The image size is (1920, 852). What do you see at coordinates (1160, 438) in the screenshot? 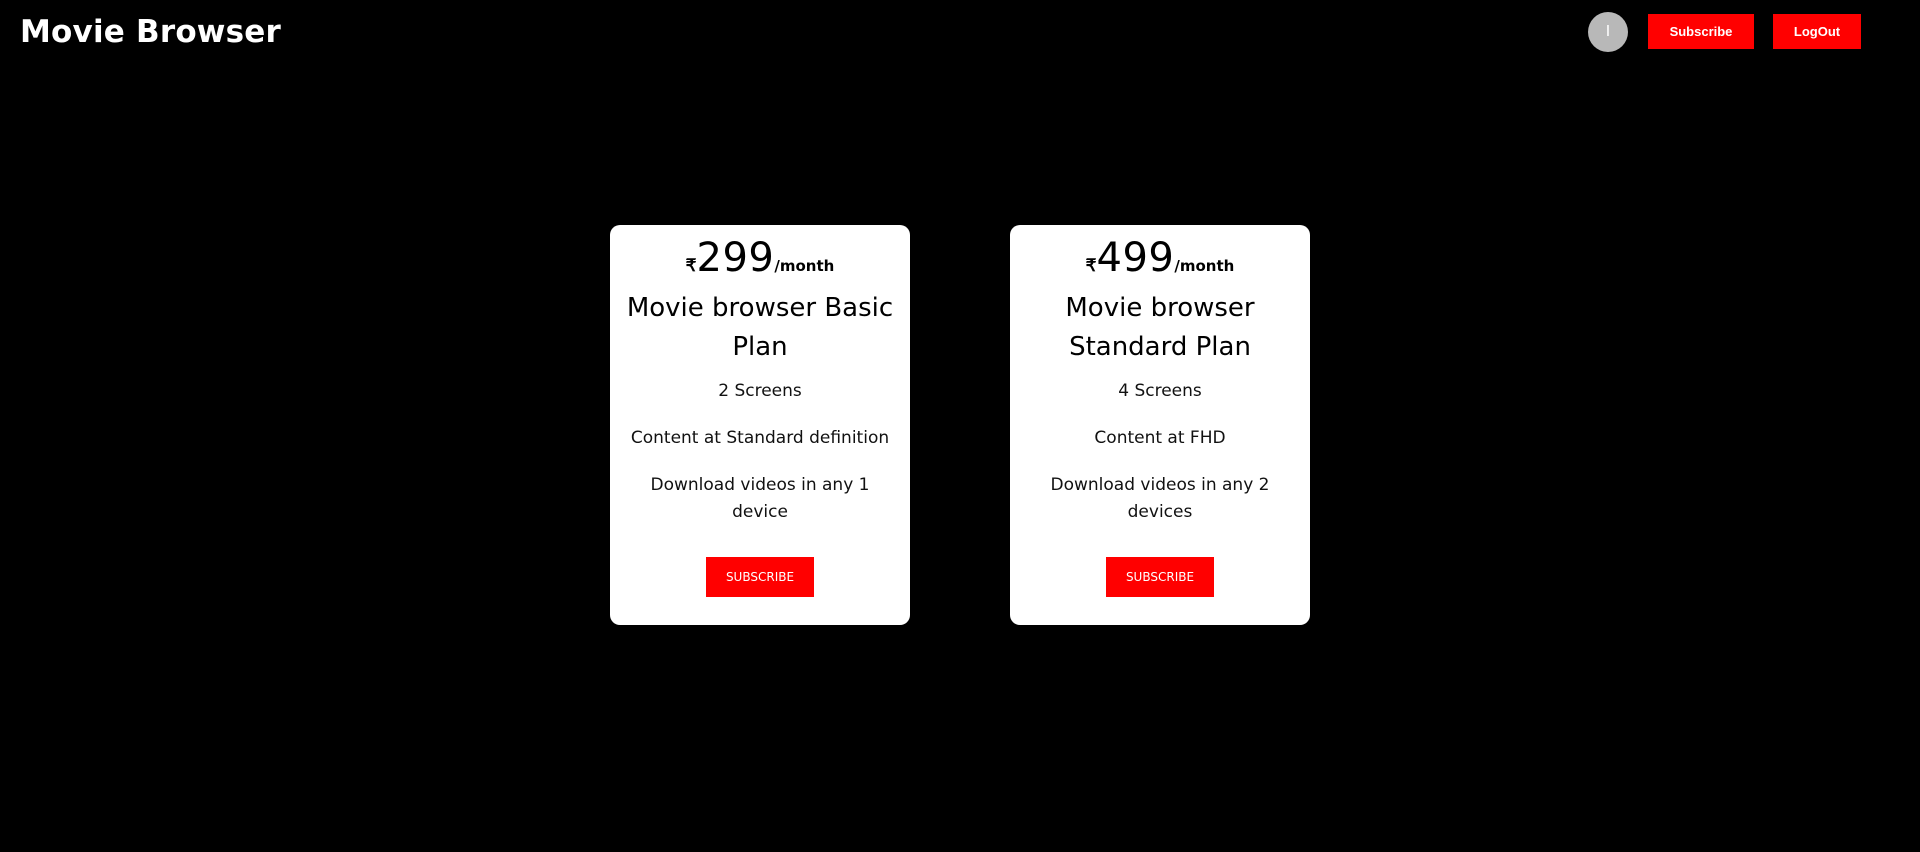
I see `feature-quality: Content at FHD` at bounding box center [1160, 438].